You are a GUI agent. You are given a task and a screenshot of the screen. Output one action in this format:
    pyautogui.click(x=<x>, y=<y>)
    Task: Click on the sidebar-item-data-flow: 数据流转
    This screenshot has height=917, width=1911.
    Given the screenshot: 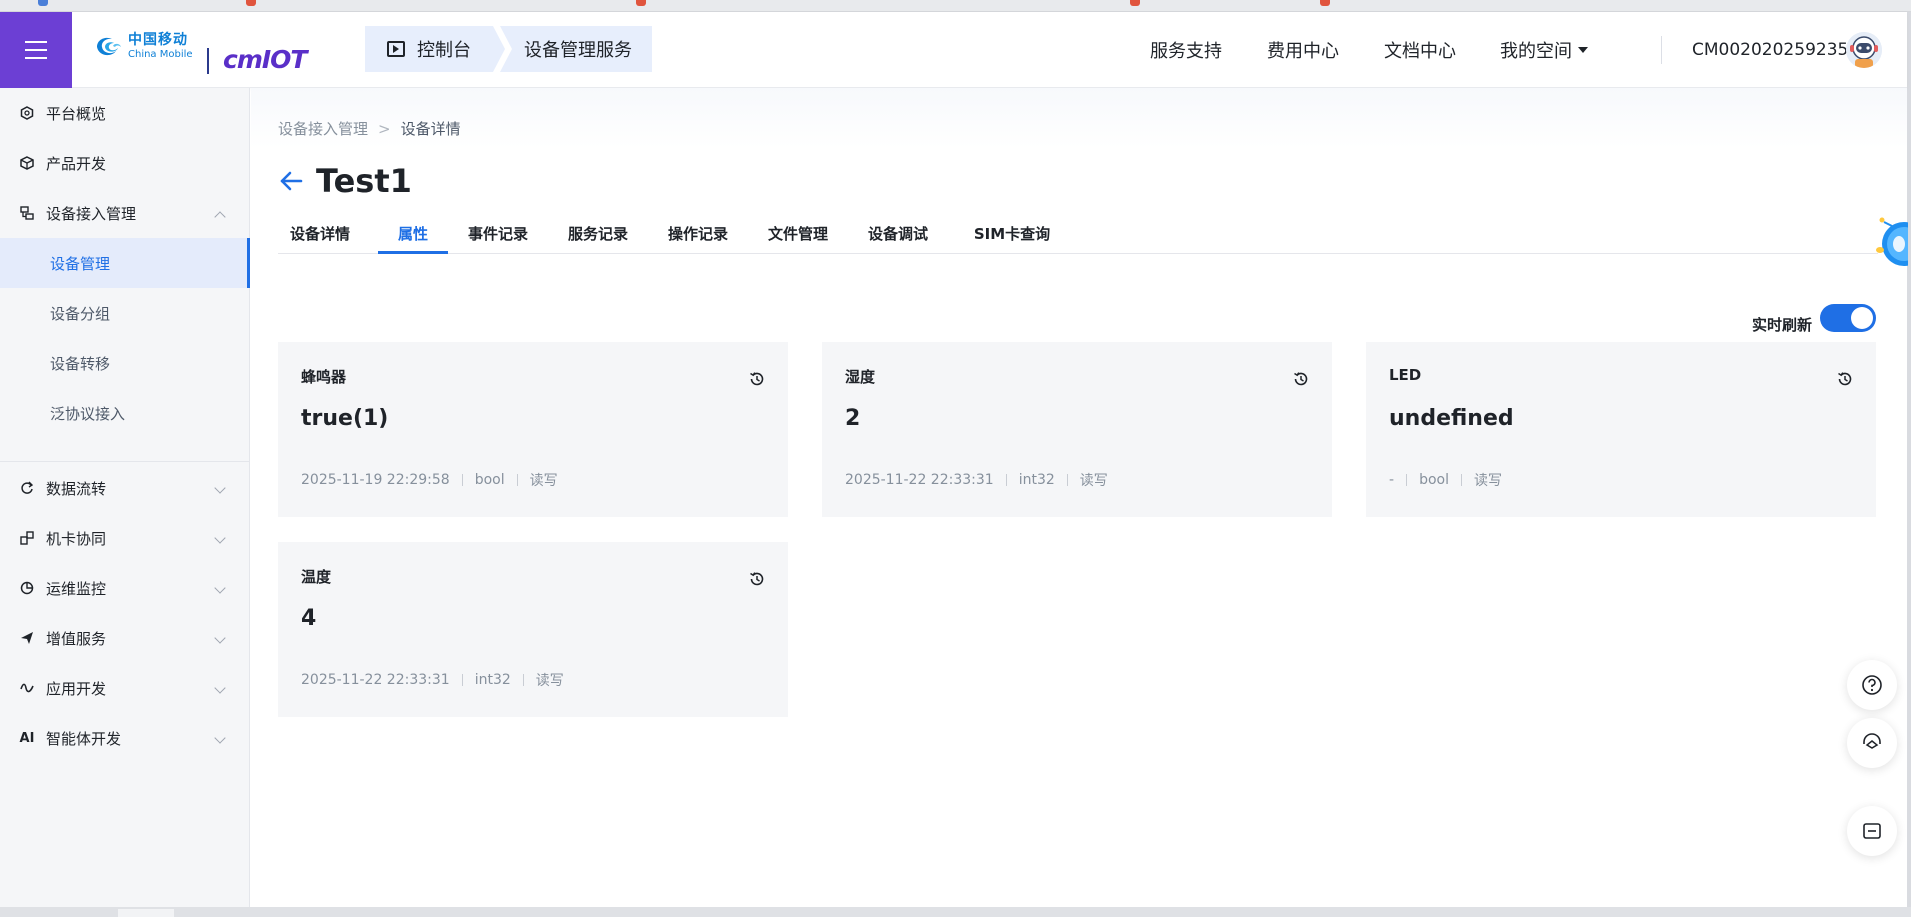 What is the action you would take?
    pyautogui.click(x=125, y=488)
    